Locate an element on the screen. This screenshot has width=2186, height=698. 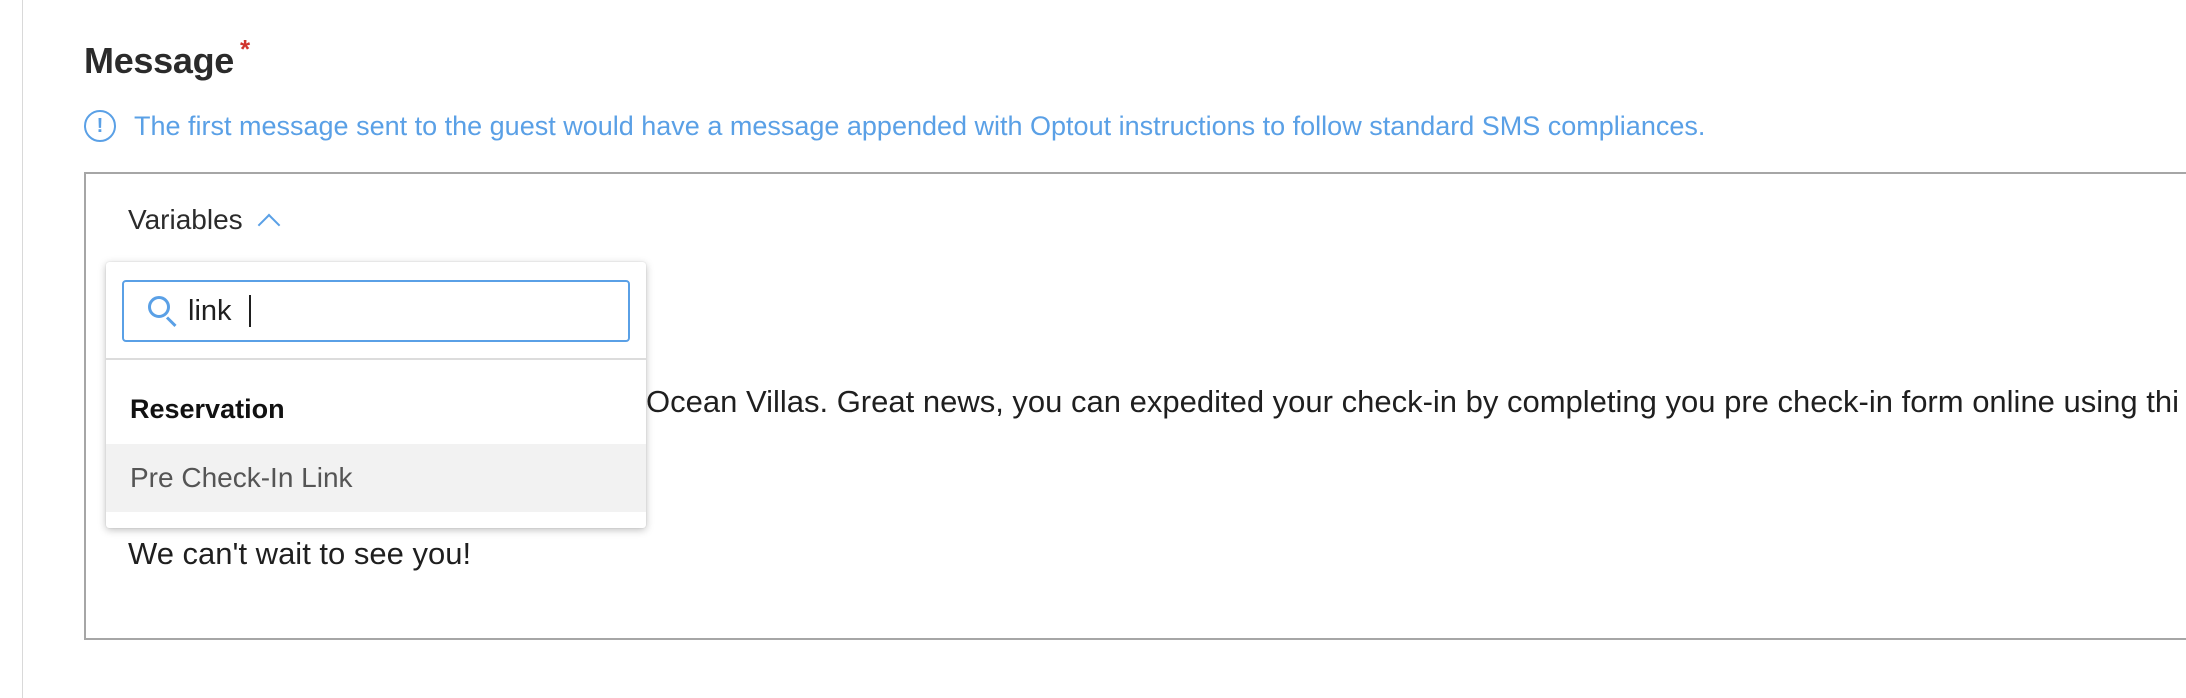
message-body-line: We can't wait to see you! is located at coordinates (299, 554).